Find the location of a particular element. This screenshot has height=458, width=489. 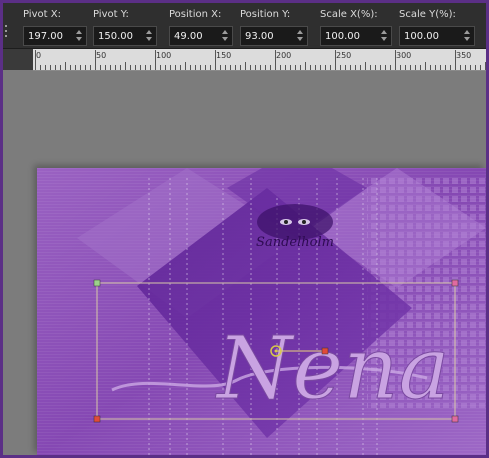

pivot-x-spinner is located at coordinates (79, 36).